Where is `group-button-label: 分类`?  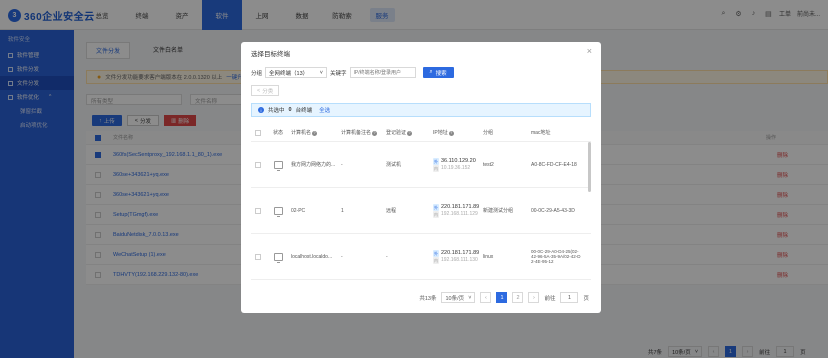
group-button-label: 分类 is located at coordinates (268, 91).